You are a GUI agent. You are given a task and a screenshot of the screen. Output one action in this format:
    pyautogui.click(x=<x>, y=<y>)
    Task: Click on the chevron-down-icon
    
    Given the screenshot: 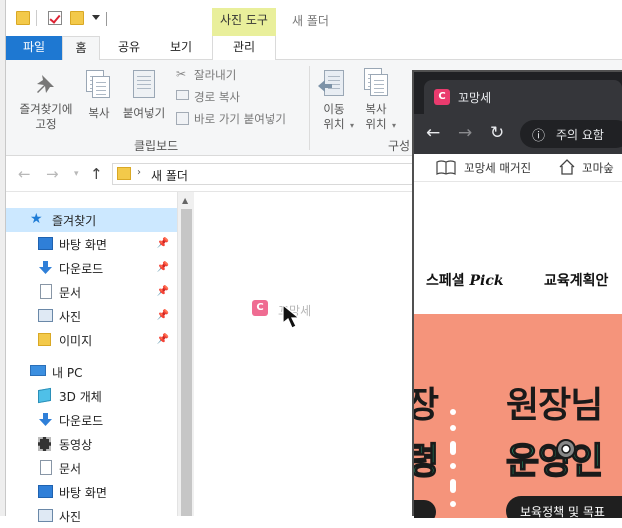 What is the action you would take?
    pyautogui.click(x=96, y=17)
    